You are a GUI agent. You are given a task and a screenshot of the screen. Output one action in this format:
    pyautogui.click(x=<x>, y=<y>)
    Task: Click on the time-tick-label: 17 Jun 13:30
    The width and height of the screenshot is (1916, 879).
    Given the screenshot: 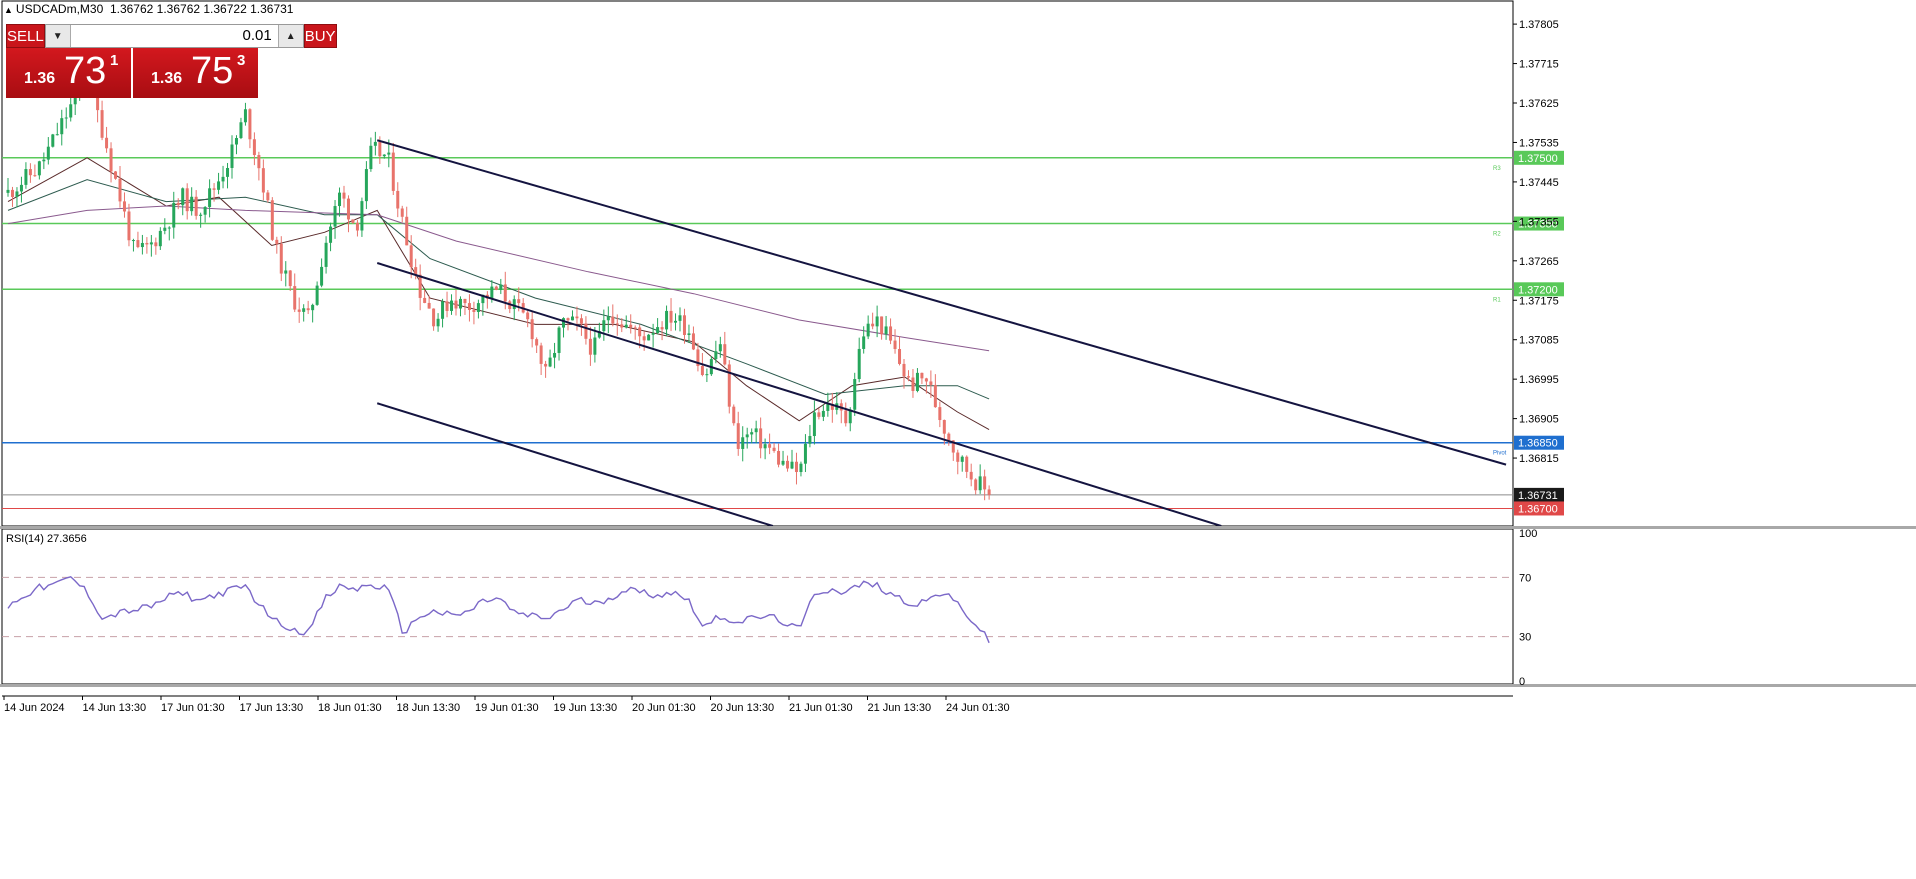 What is the action you would take?
    pyautogui.click(x=272, y=708)
    